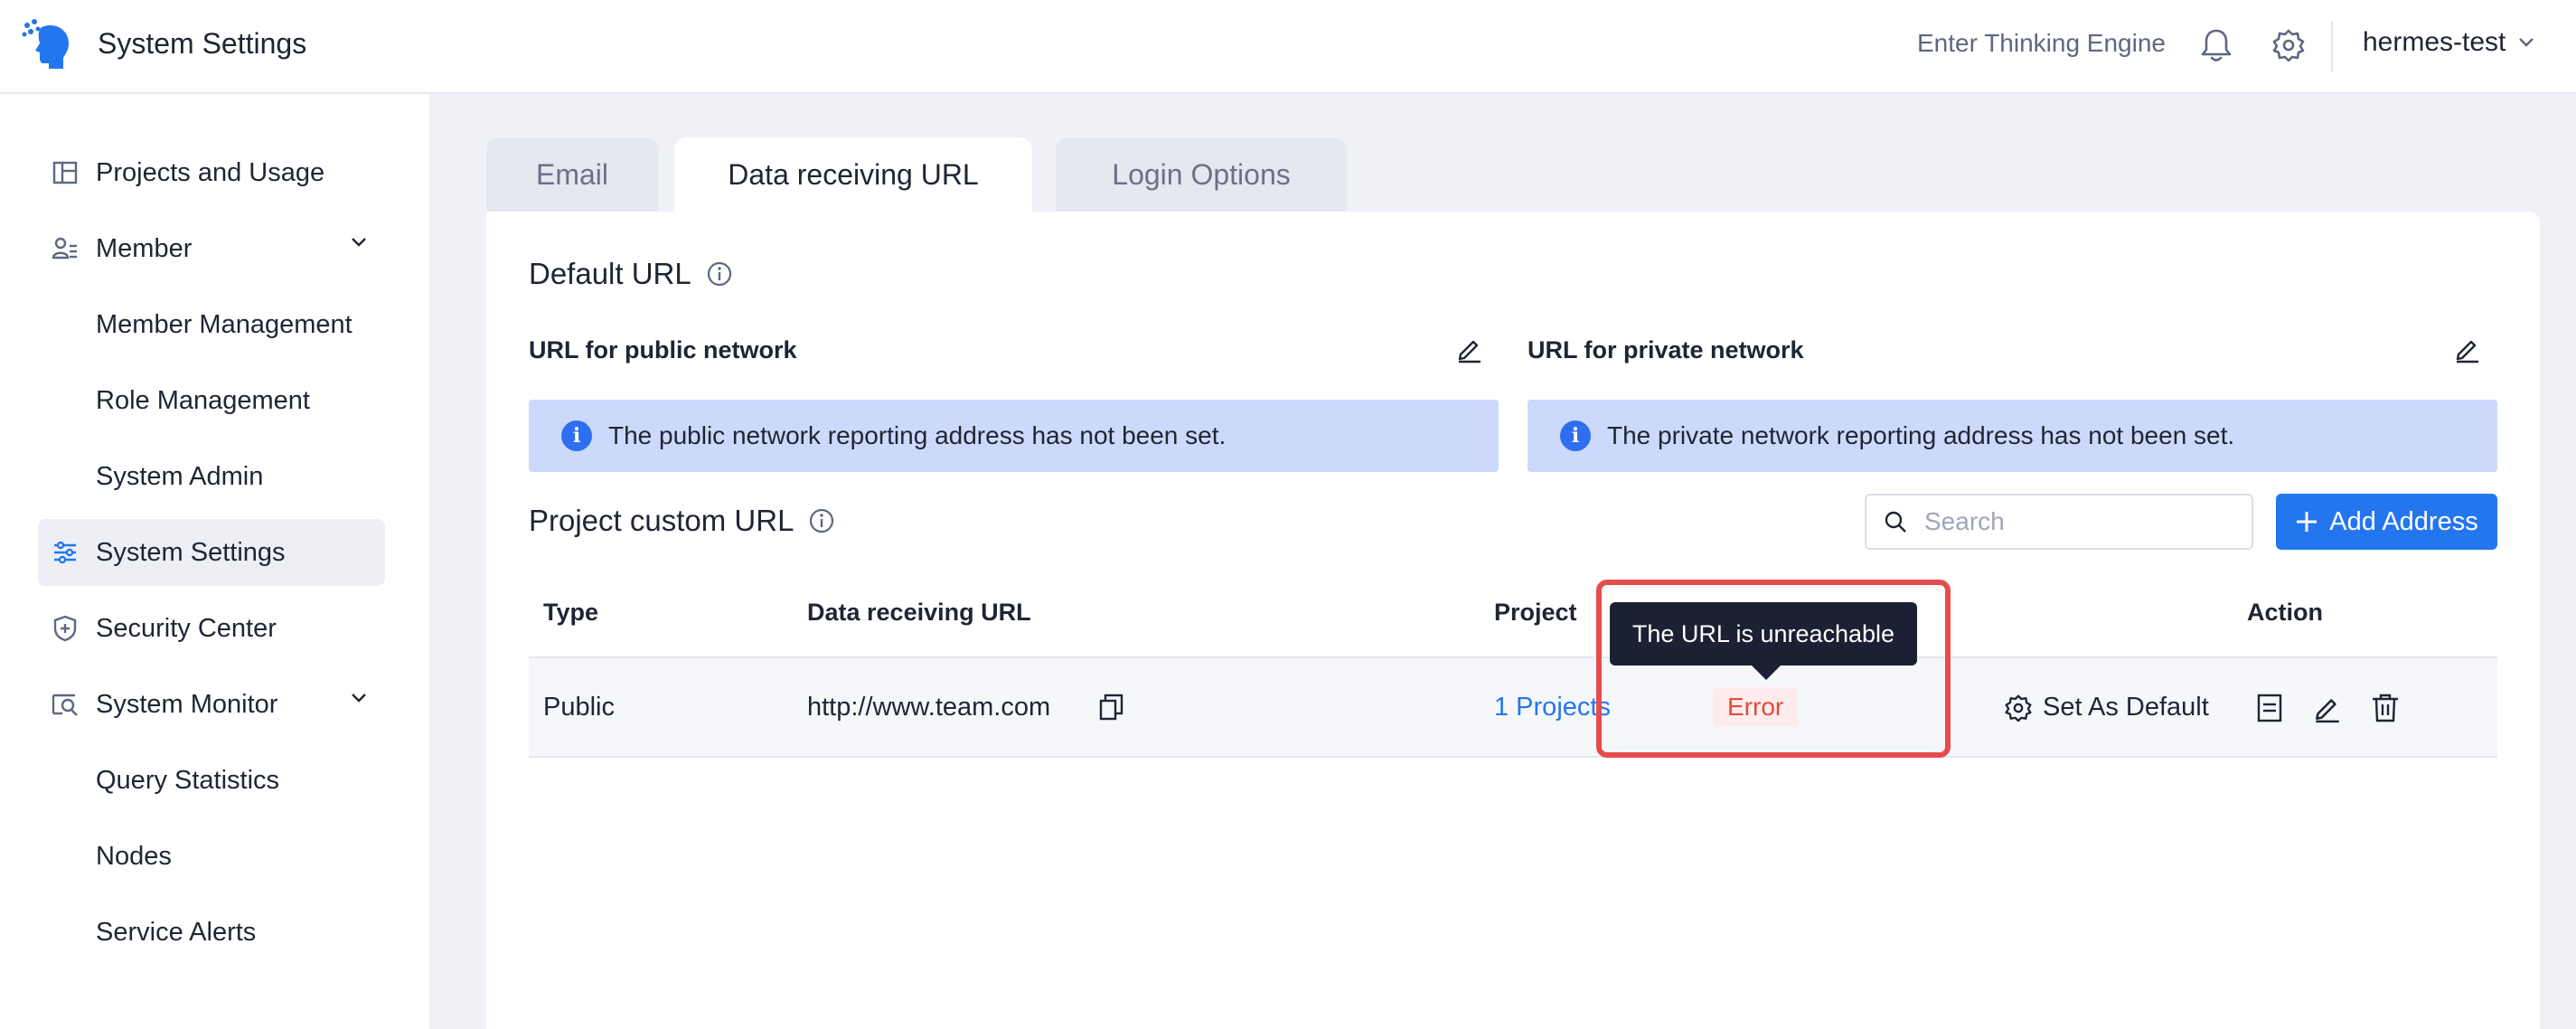 The image size is (2576, 1029). What do you see at coordinates (663, 349) in the screenshot?
I see `public-url-label: URL for public network` at bounding box center [663, 349].